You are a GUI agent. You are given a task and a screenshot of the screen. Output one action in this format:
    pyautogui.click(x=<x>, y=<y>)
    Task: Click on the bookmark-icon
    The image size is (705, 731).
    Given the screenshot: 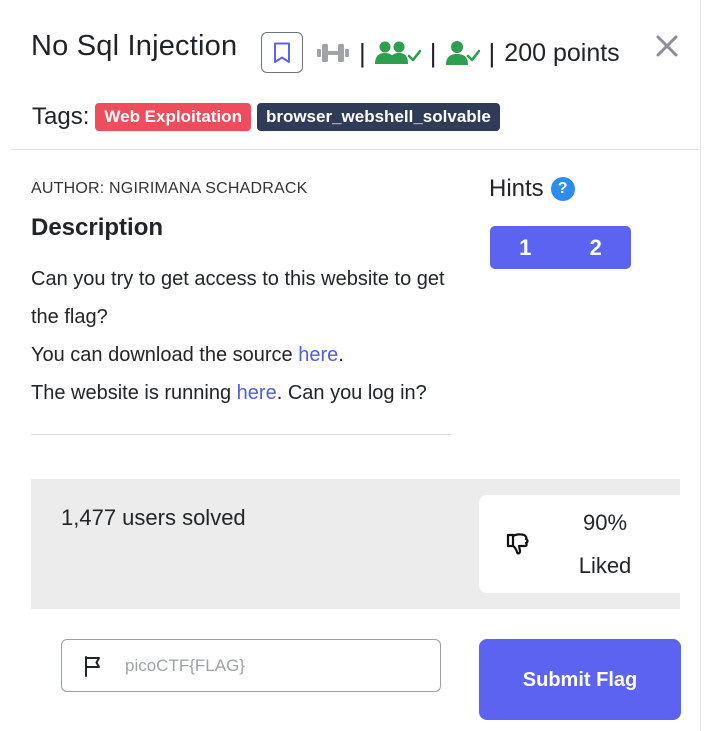 What is the action you would take?
    pyautogui.click(x=282, y=52)
    